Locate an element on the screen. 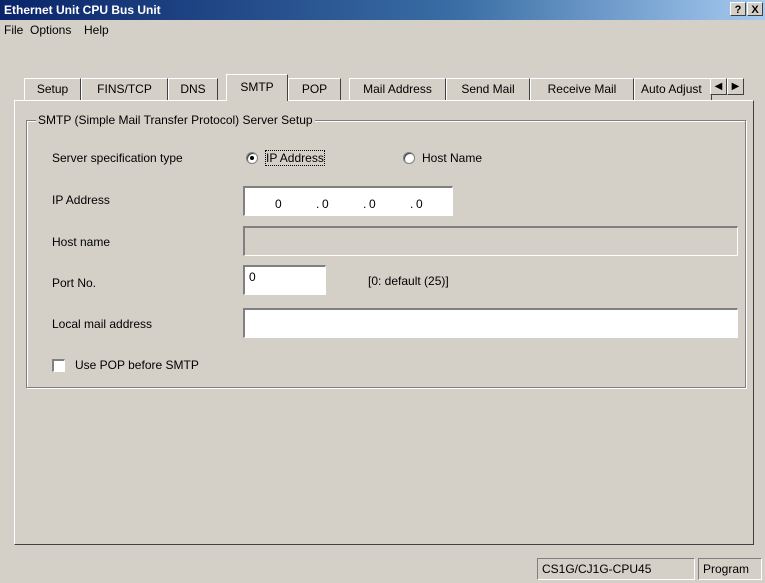 This screenshot has width=765, height=583. tab-auto-adjust: Auto Adjust is located at coordinates (673, 89).